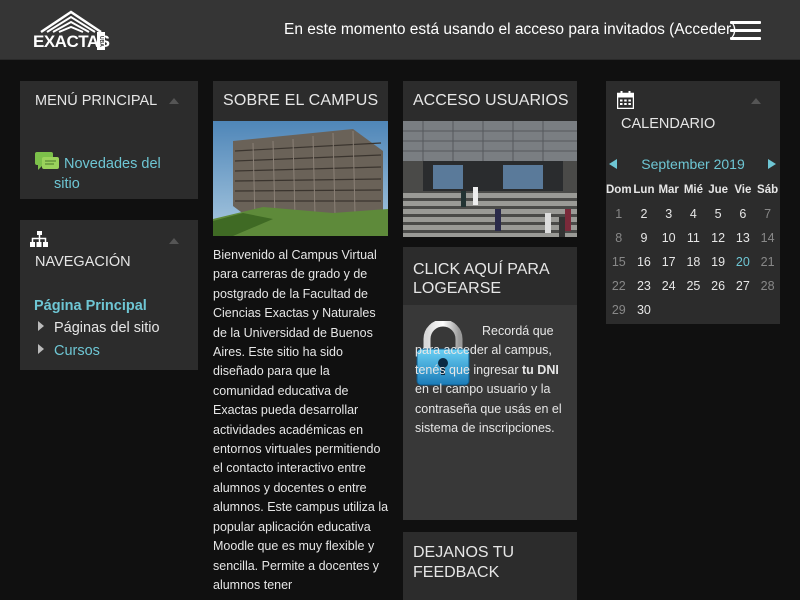 Image resolution: width=800 pixels, height=600 pixels. I want to click on sitemap-icon, so click(39, 239).